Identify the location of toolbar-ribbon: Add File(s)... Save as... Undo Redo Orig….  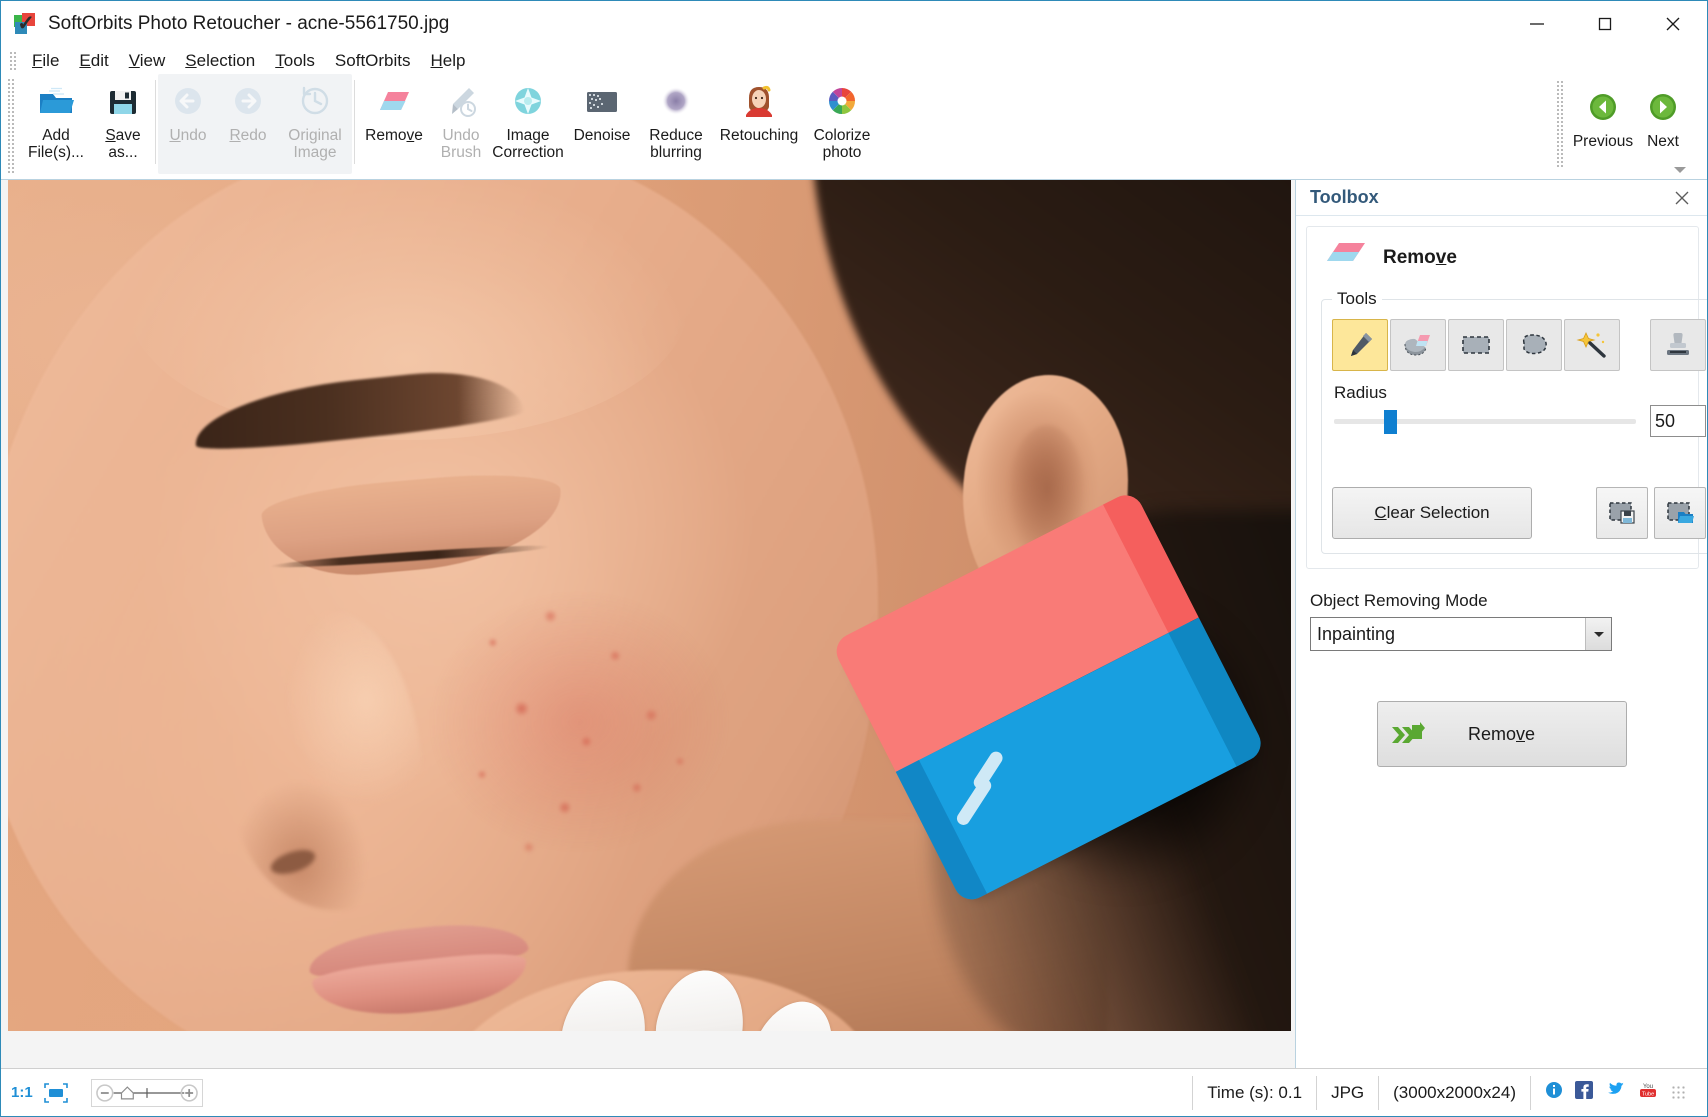
(854, 127).